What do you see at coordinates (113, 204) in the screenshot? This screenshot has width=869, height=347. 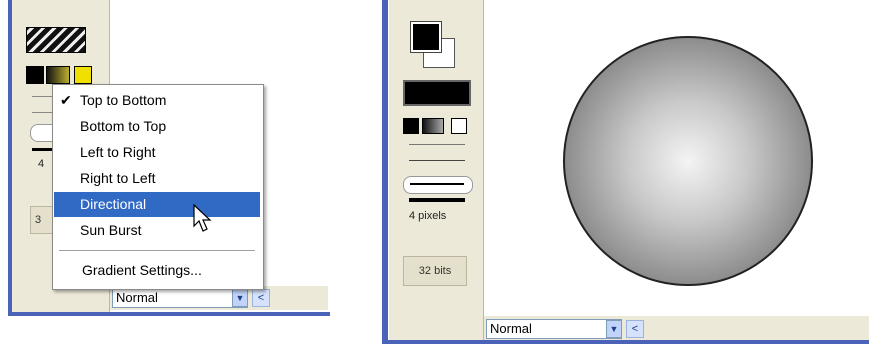 I see `menu-item-label: Directional` at bounding box center [113, 204].